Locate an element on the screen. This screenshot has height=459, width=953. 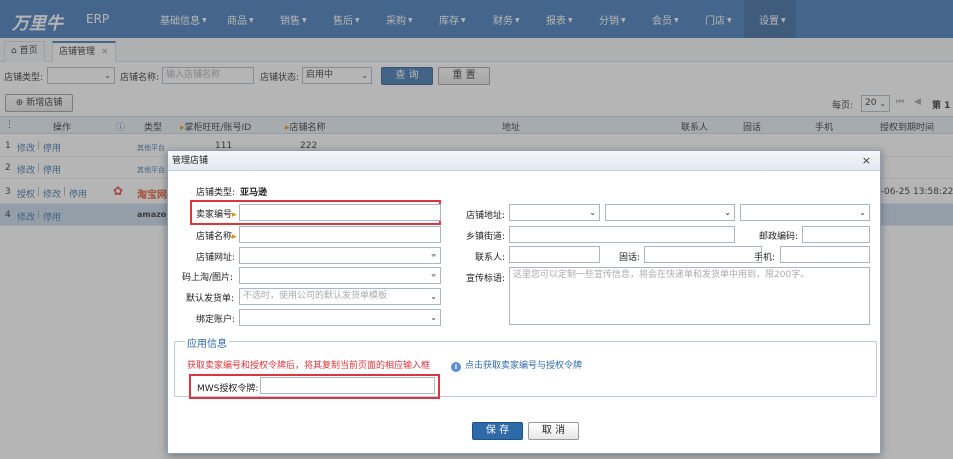
contact-label: 联系人: is located at coordinates (490, 258).